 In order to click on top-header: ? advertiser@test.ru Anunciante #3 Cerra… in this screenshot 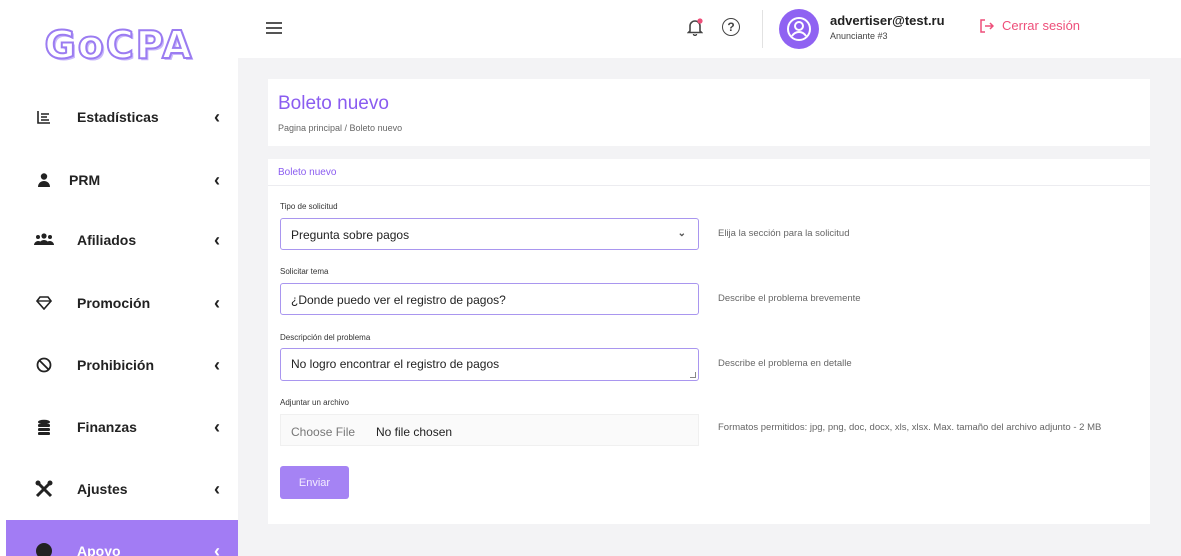, I will do `click(709, 29)`.